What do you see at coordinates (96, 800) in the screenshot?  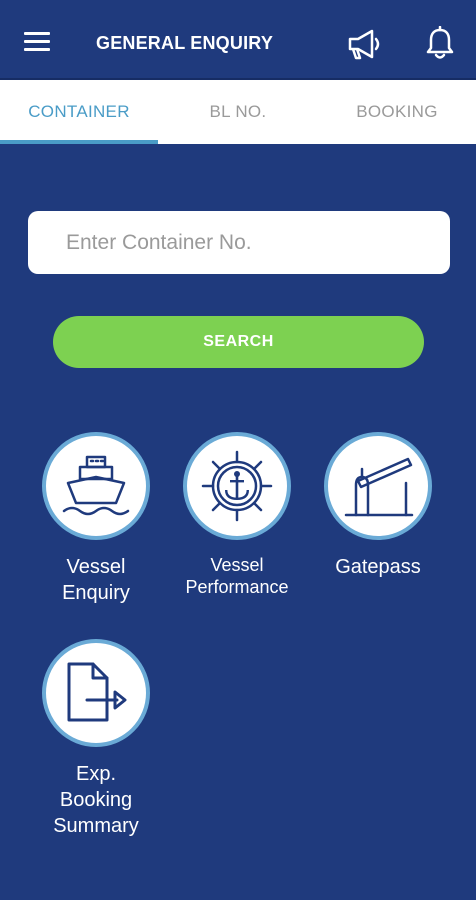 I see `exp-booking-summary-label: Exp. Booking Summary` at bounding box center [96, 800].